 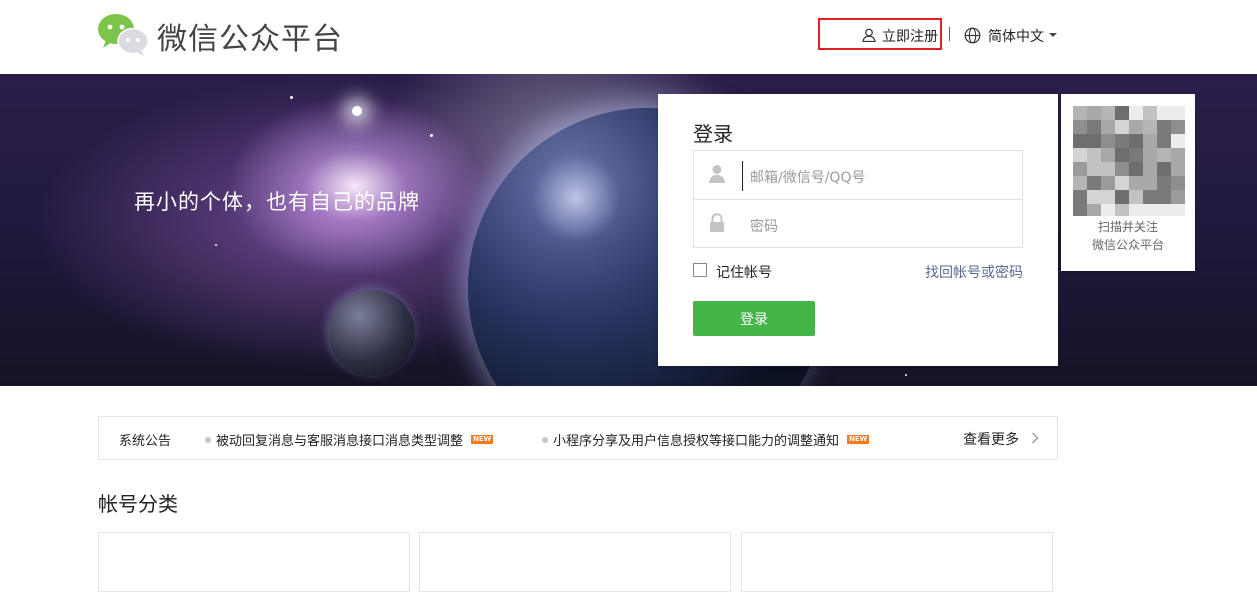 I want to click on header-divider, so click(x=949, y=34).